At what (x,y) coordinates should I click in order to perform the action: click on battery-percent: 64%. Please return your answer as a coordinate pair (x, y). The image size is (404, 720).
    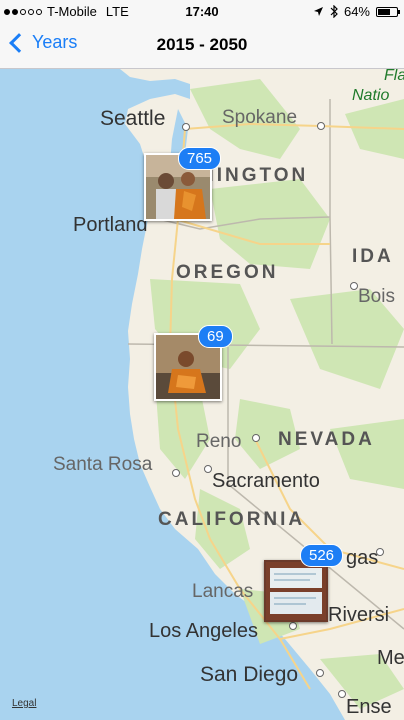
    Looking at the image, I should click on (356, 11).